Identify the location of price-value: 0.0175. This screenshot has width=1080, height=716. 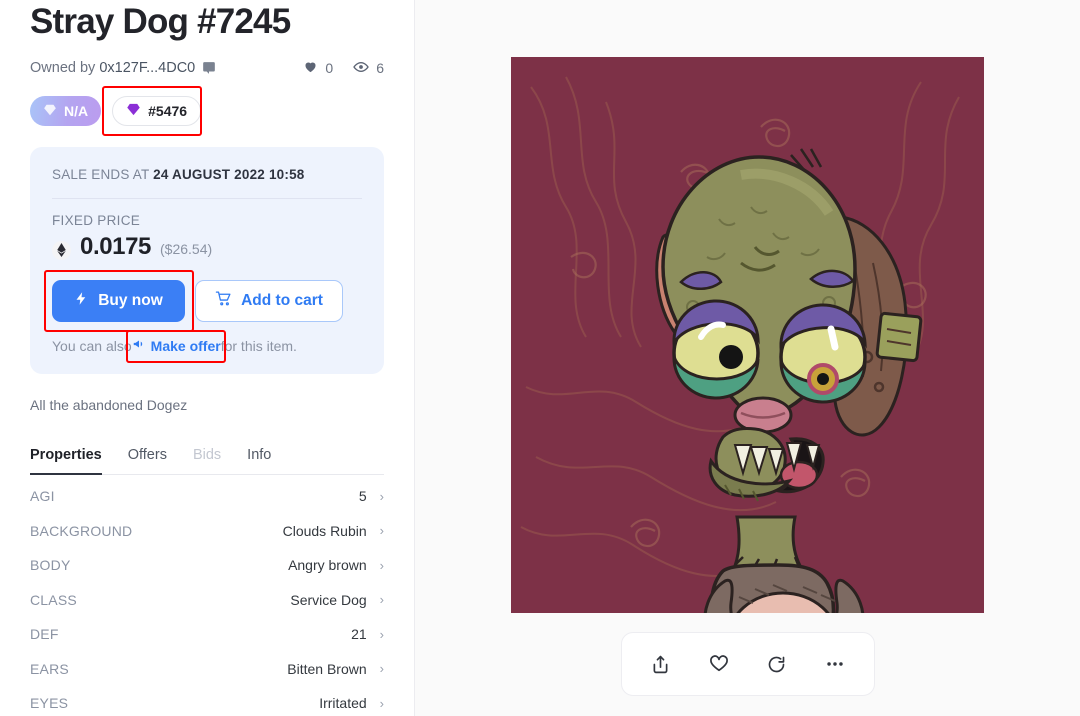
(116, 246).